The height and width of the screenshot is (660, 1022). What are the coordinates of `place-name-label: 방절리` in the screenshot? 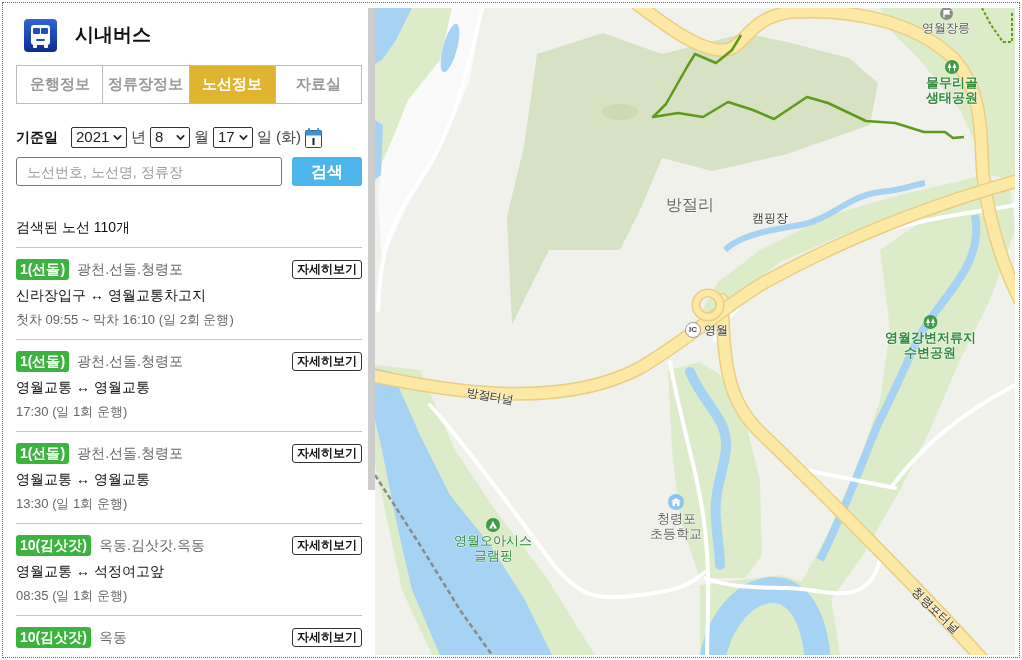 It's located at (690, 204).